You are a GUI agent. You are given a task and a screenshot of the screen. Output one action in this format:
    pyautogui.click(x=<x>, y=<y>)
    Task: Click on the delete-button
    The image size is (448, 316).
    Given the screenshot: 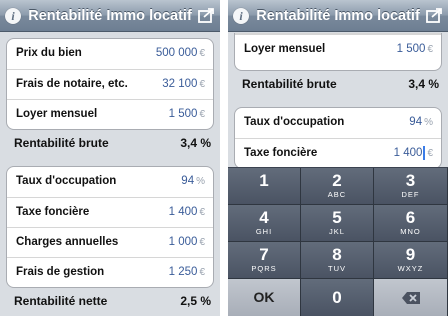 What is the action you would take?
    pyautogui.click(x=411, y=297)
    